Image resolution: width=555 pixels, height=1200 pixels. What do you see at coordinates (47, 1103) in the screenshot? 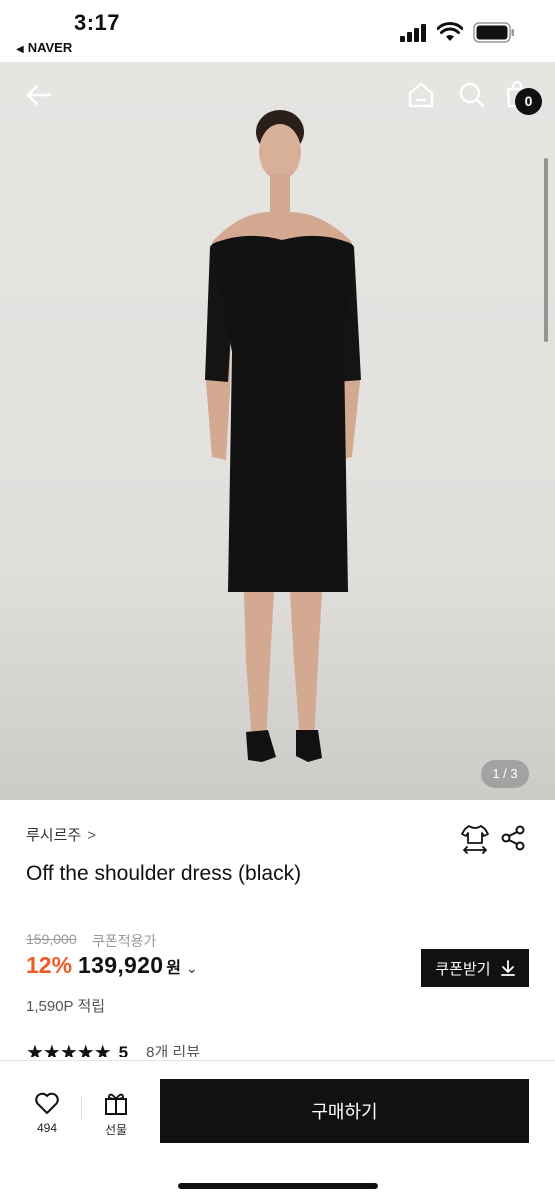
I see `heart-icon` at bounding box center [47, 1103].